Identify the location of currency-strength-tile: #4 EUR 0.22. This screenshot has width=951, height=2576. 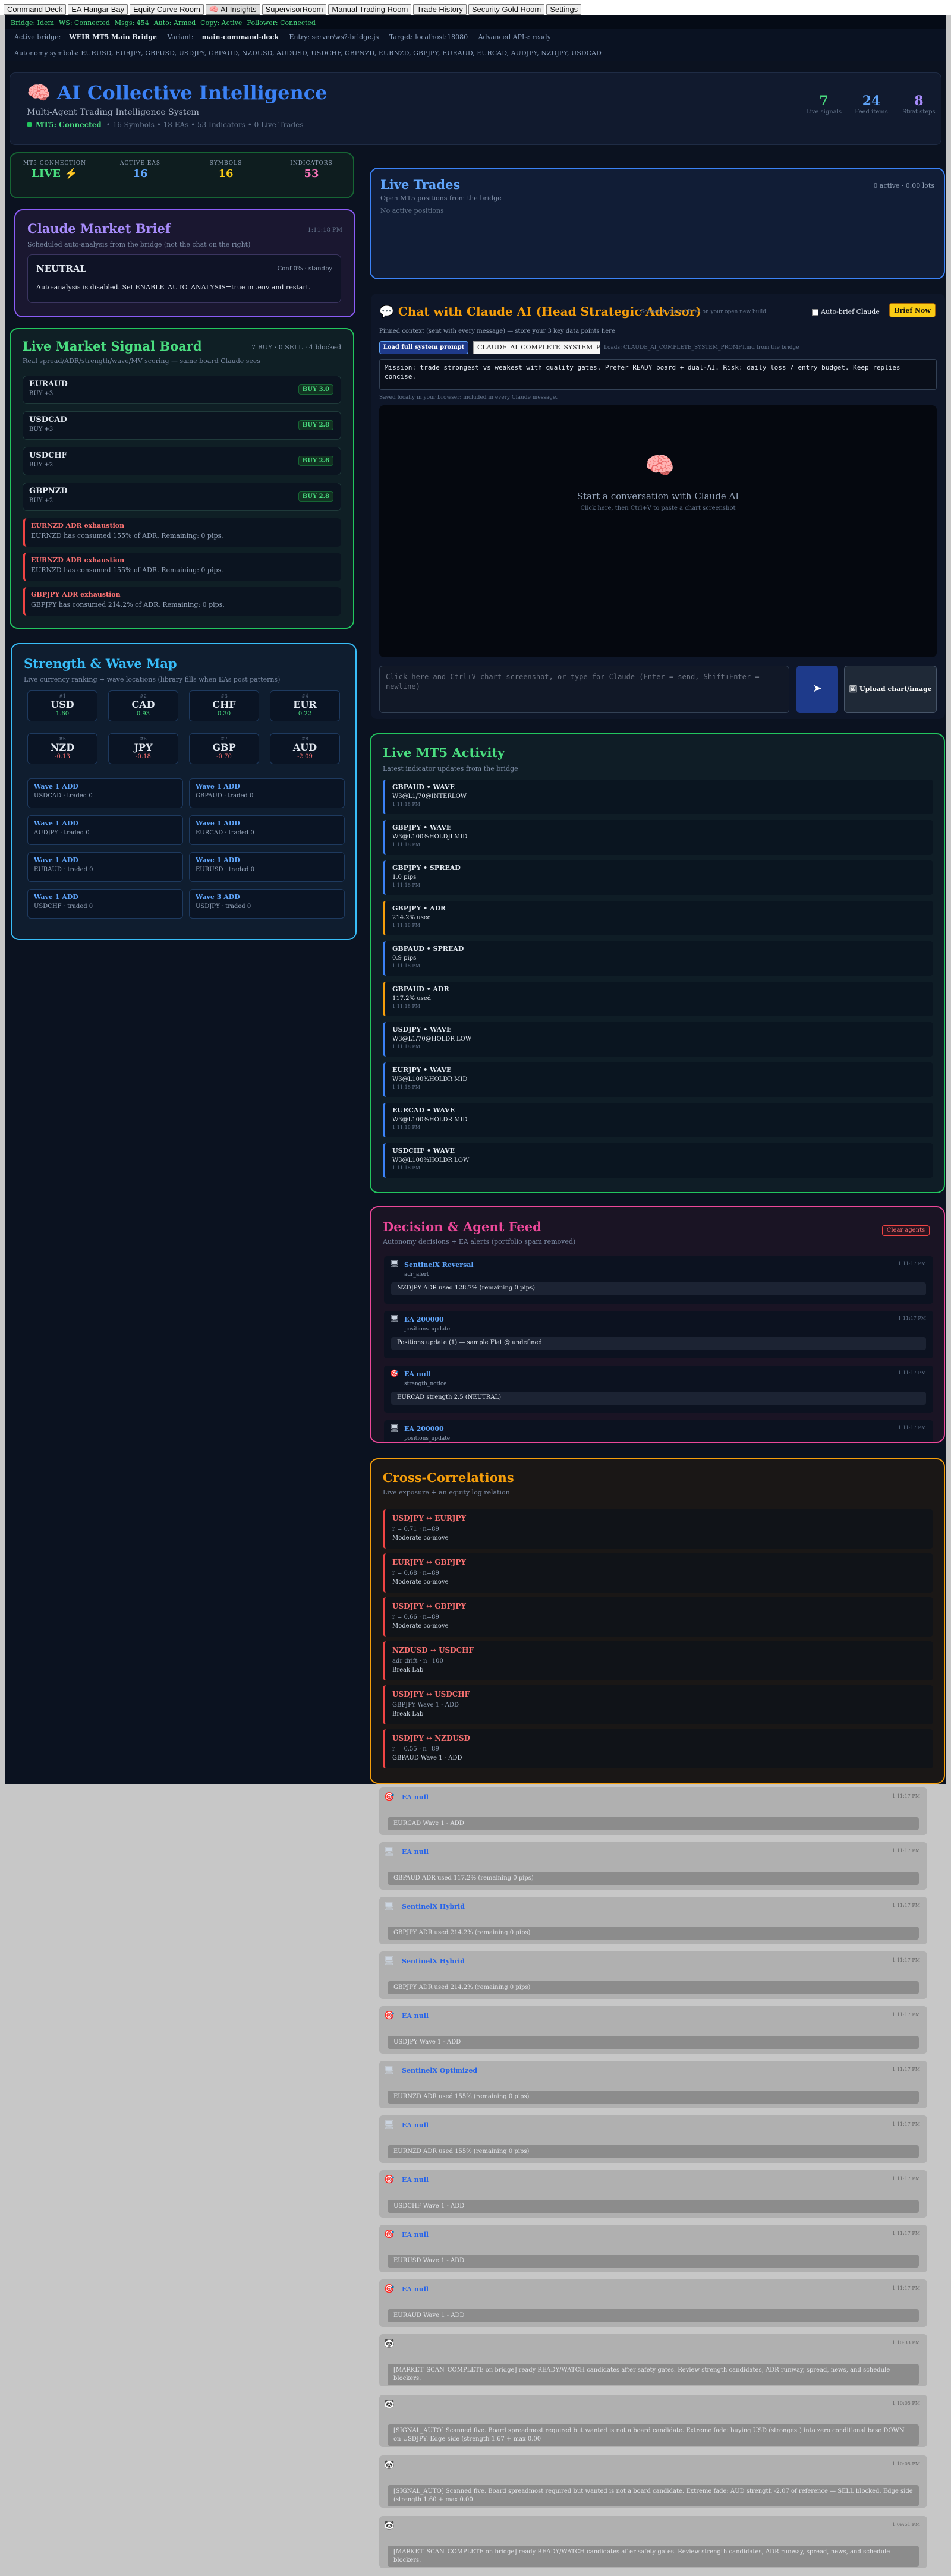
(305, 706).